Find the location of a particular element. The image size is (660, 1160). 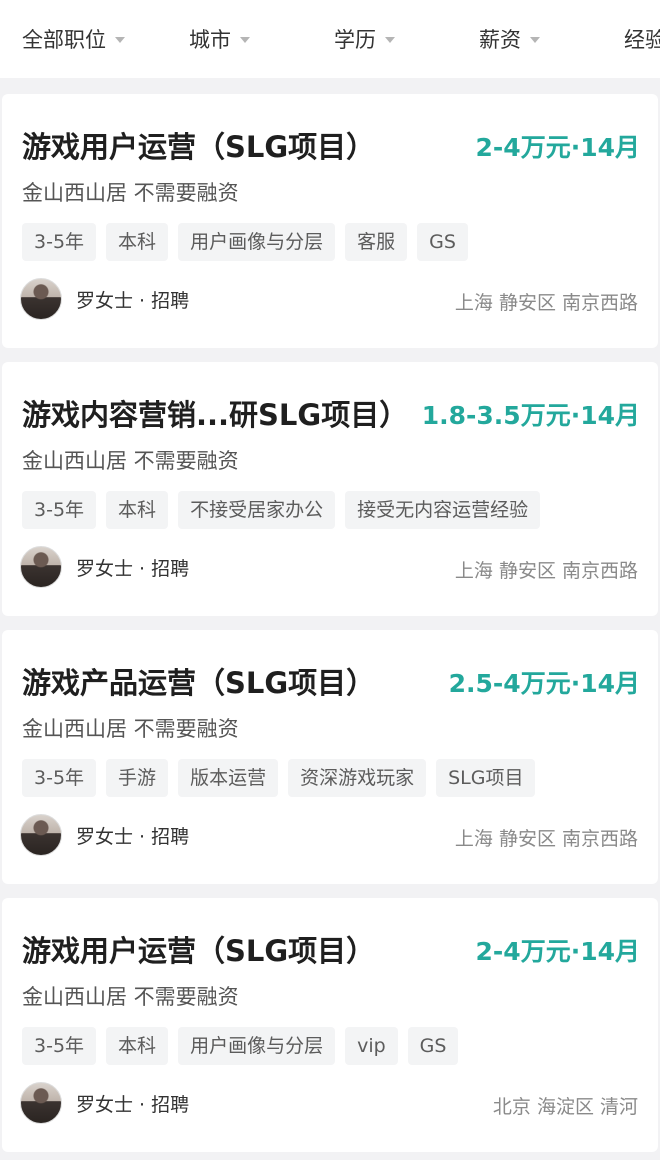

job-tag: 资深游戏玩家 is located at coordinates (357, 778).